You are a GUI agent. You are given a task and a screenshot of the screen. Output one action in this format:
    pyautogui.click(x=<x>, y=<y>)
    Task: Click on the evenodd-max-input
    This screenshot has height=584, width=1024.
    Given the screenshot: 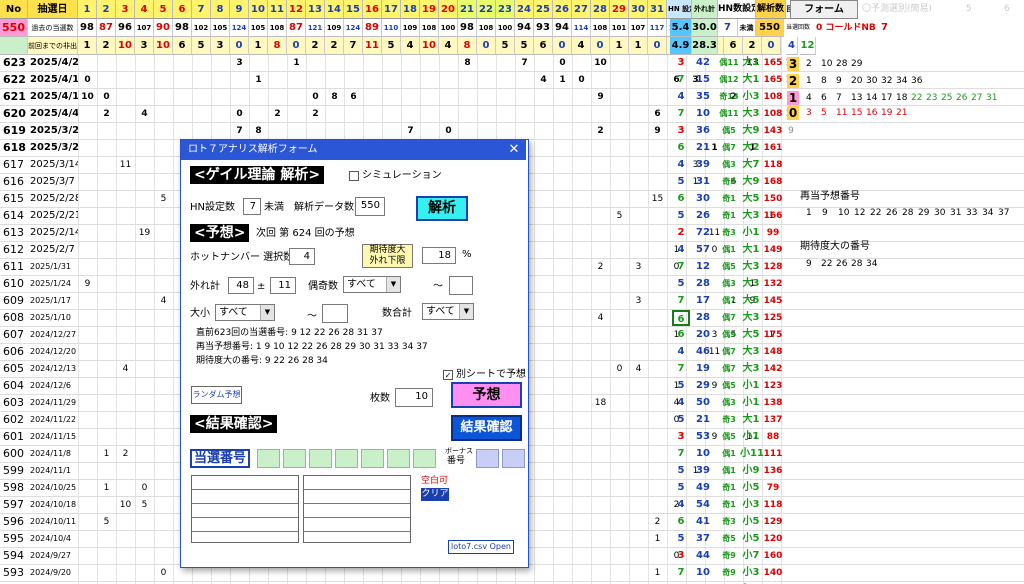 What is the action you would take?
    pyautogui.click(x=461, y=285)
    